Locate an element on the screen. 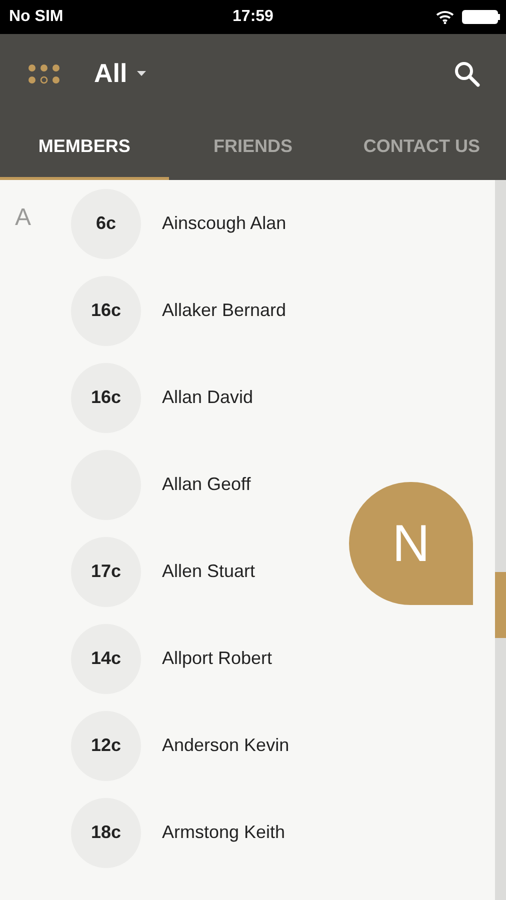 The image size is (506, 900). wifi-icon is located at coordinates (445, 17).